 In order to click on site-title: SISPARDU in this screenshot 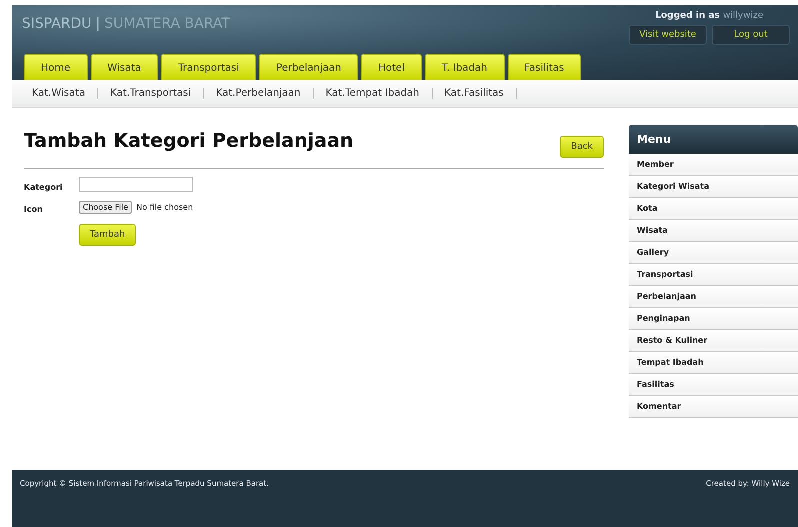, I will do `click(57, 24)`.